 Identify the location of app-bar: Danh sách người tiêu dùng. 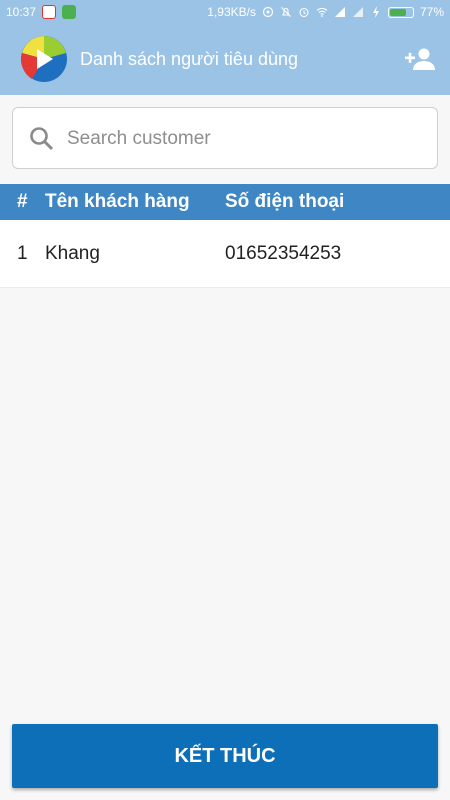
(225, 59).